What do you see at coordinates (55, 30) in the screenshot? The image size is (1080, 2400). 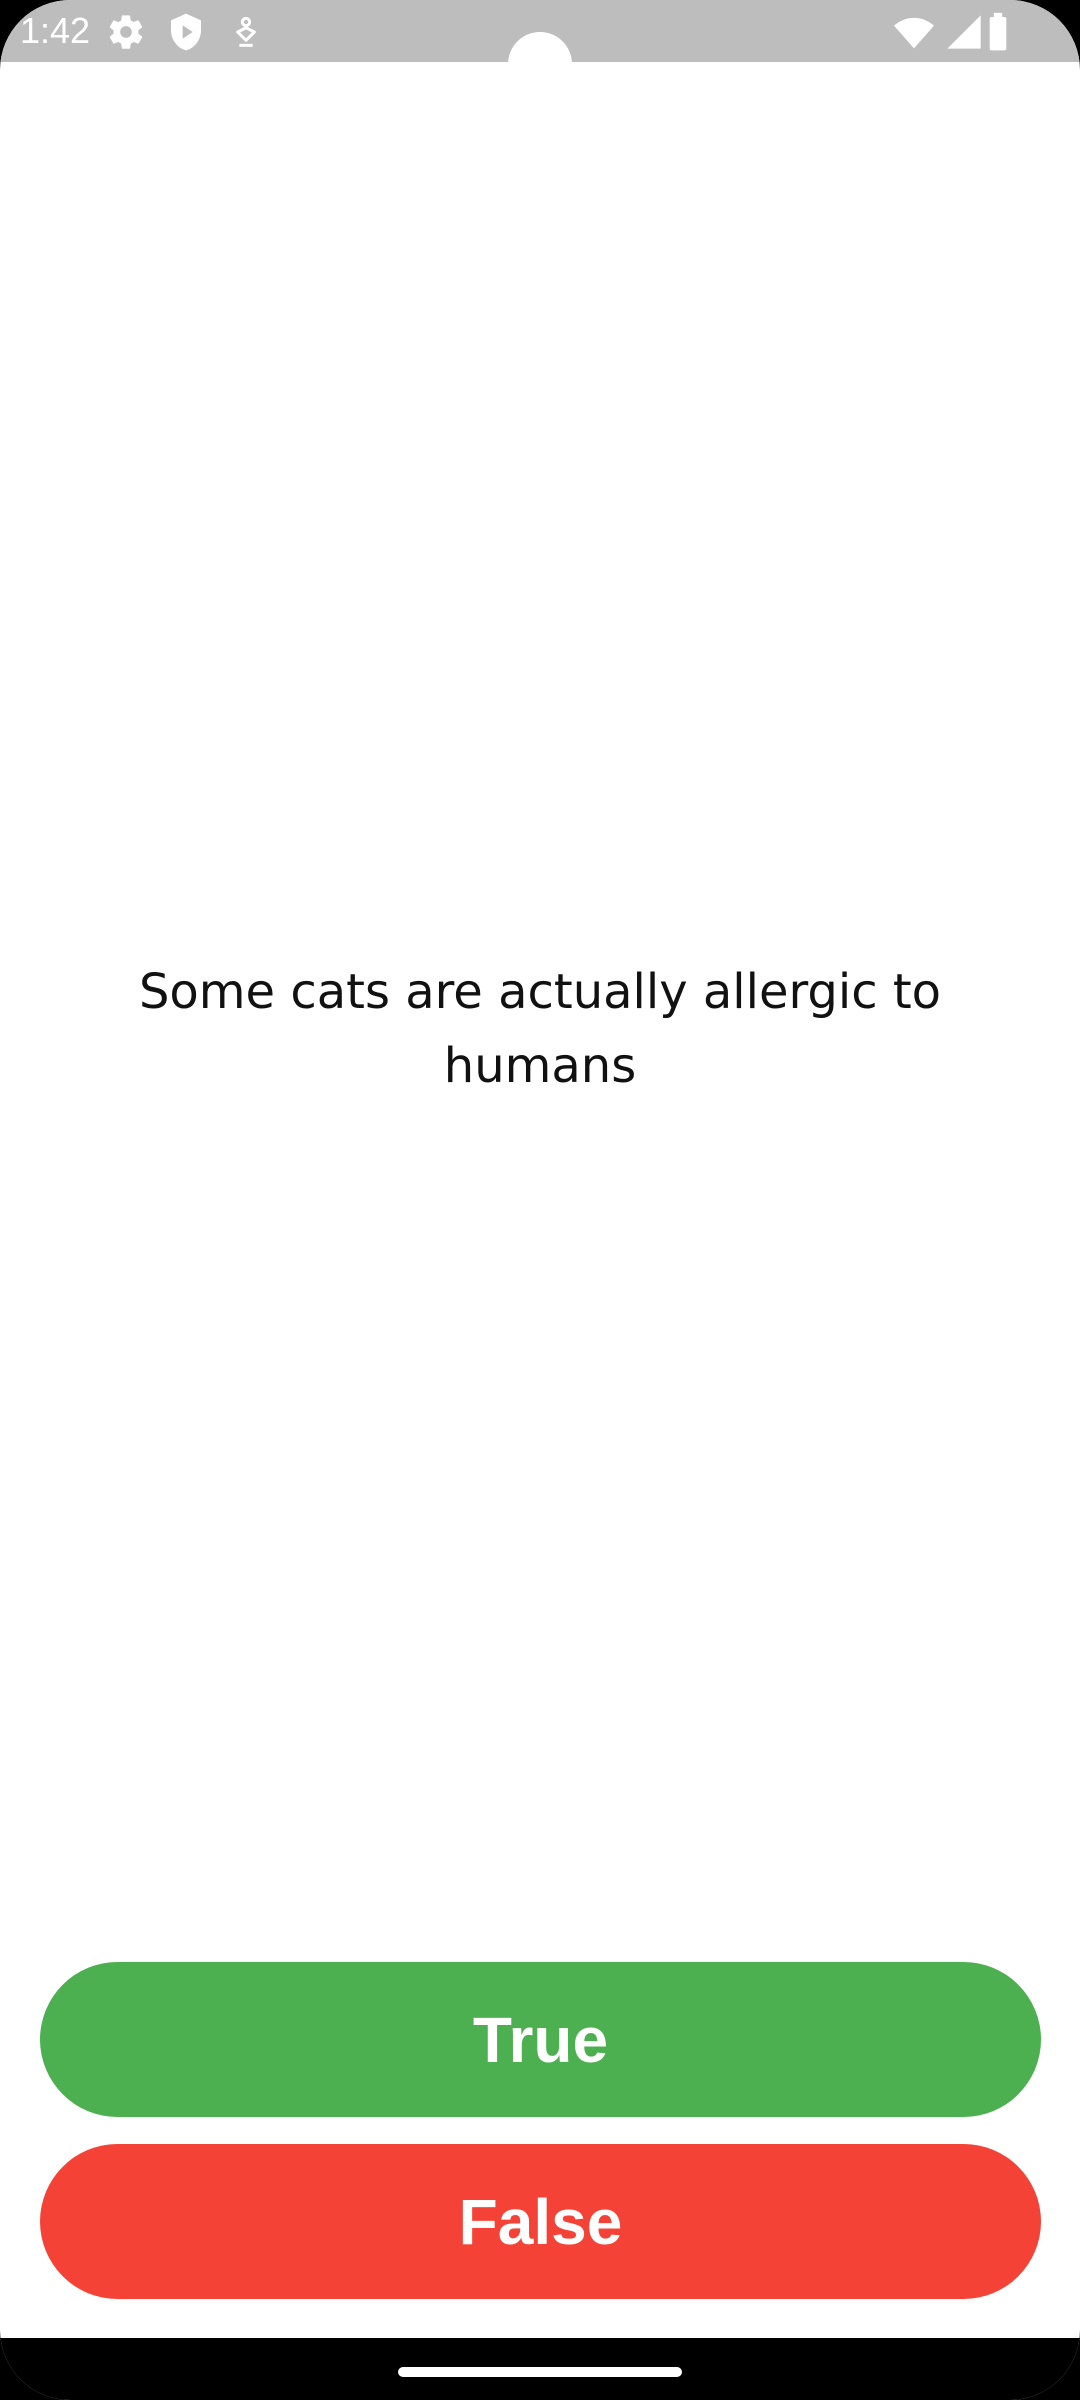 I see `status-time: 1:42` at bounding box center [55, 30].